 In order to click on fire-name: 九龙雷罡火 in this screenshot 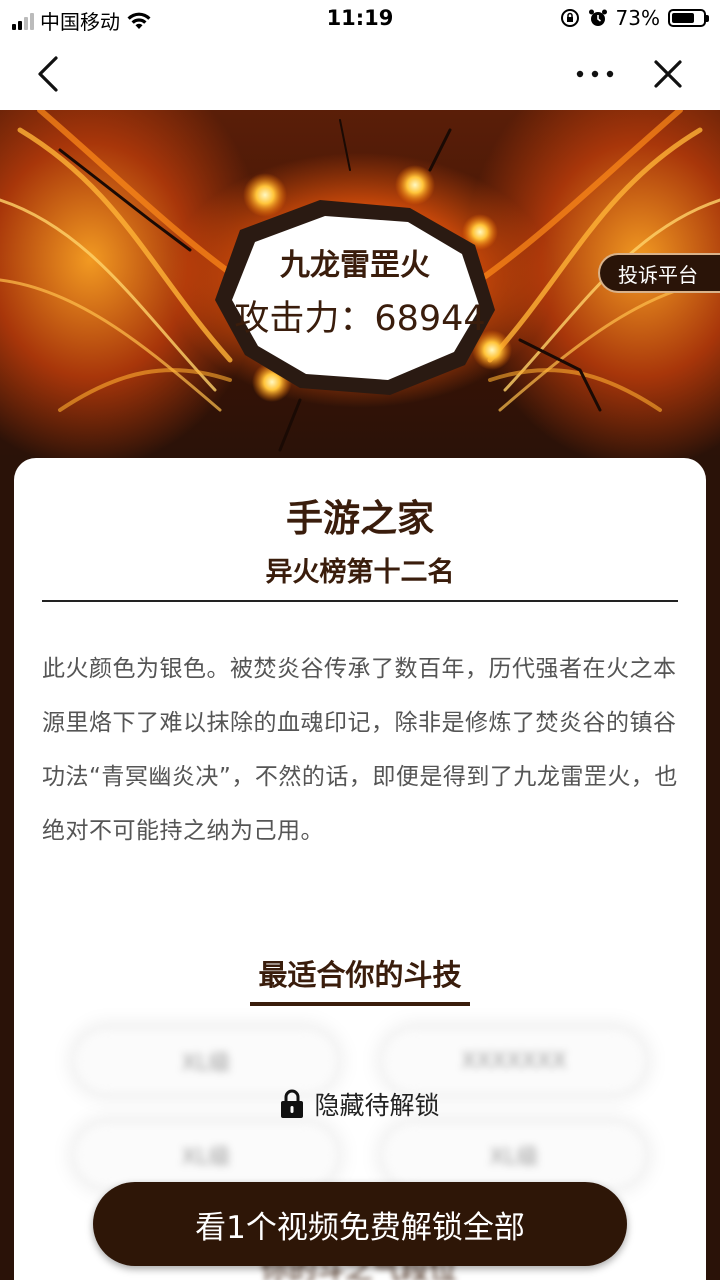, I will do `click(355, 265)`.